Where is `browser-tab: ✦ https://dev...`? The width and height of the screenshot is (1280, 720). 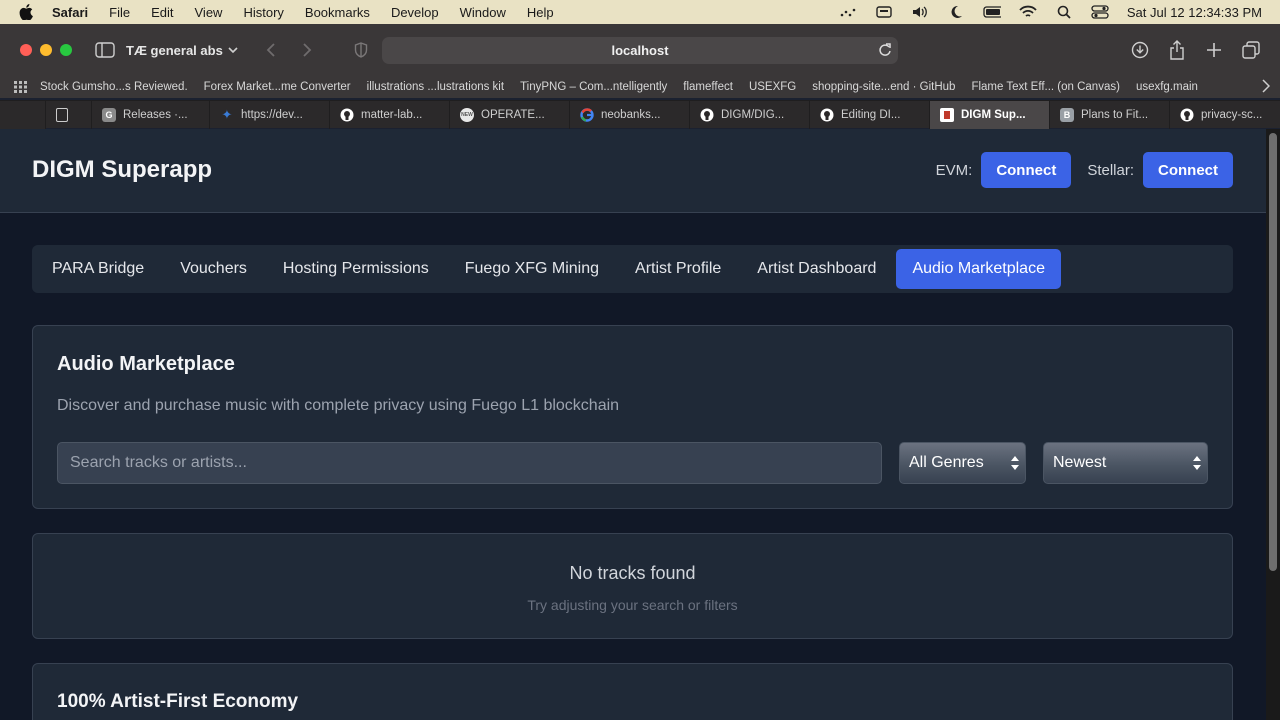 browser-tab: ✦ https://dev... is located at coordinates (270, 114).